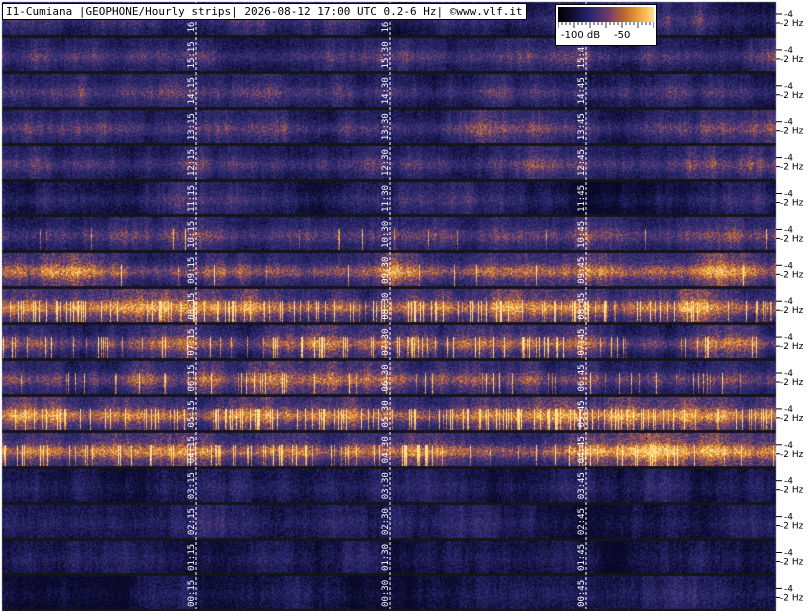 The height and width of the screenshot is (611, 812). Describe the element at coordinates (192, 234) in the screenshot. I see `time-label: 10:15` at that location.